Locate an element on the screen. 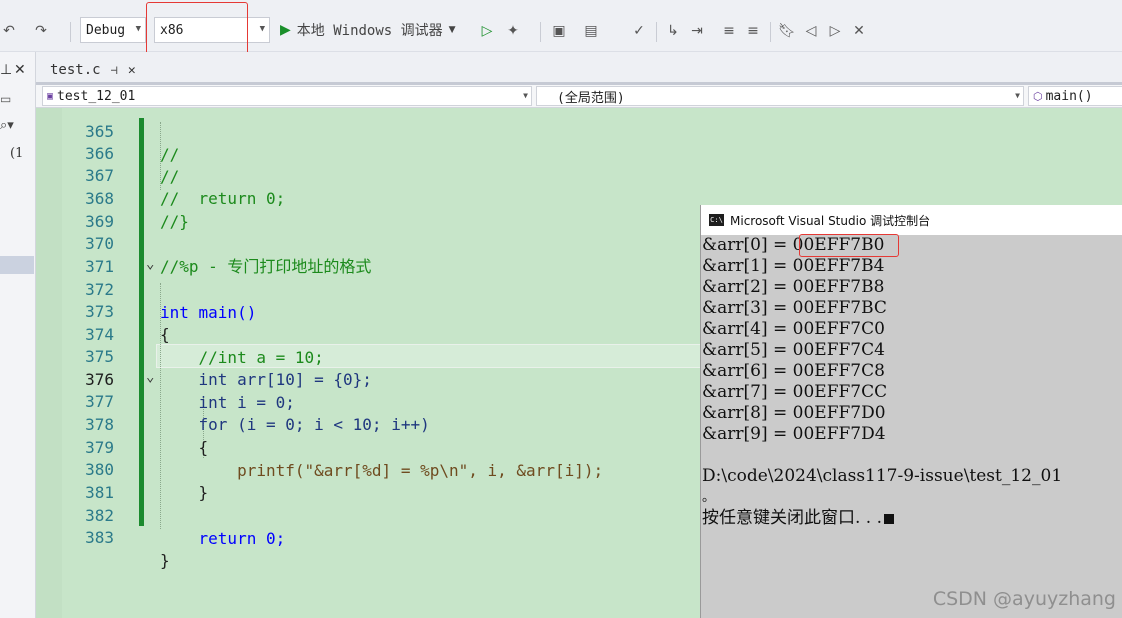 The width and height of the screenshot is (1122, 618). console-line: &arr[8] = 00EFF7D0 is located at coordinates (794, 413).